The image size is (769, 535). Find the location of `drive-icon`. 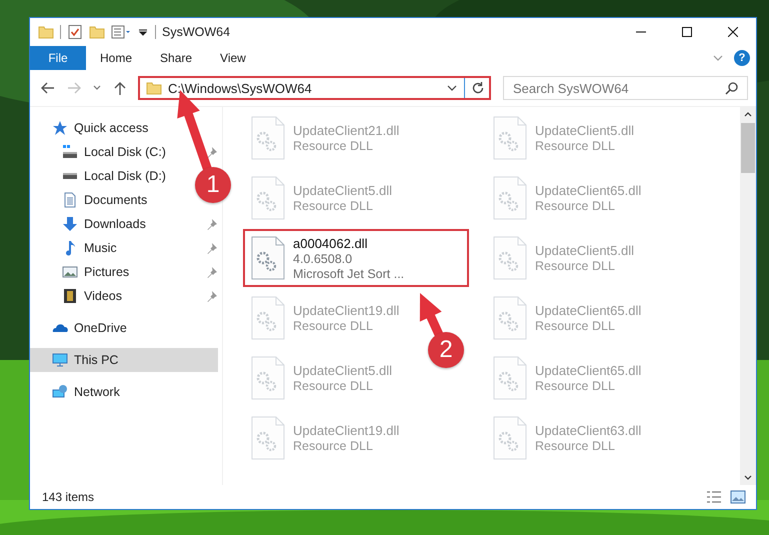

drive-icon is located at coordinates (70, 152).